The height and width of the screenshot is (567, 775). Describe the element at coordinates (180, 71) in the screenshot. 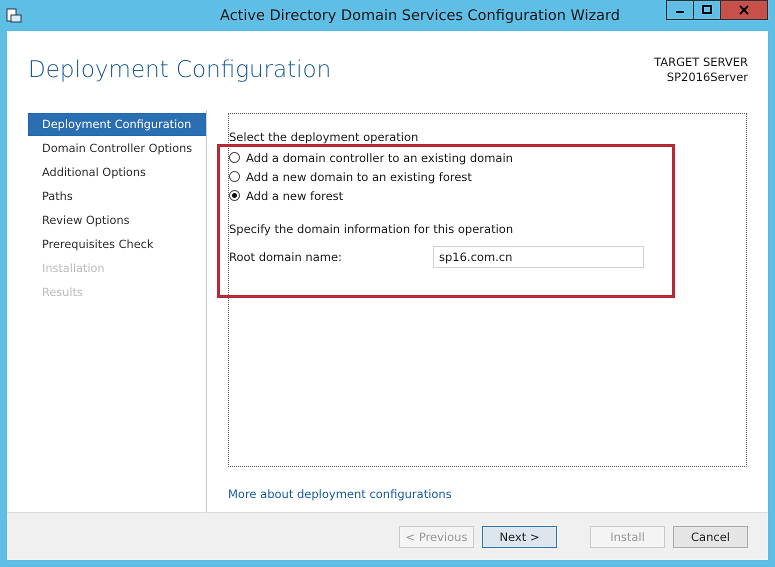

I see `page-title: Deployment Configuration` at that location.